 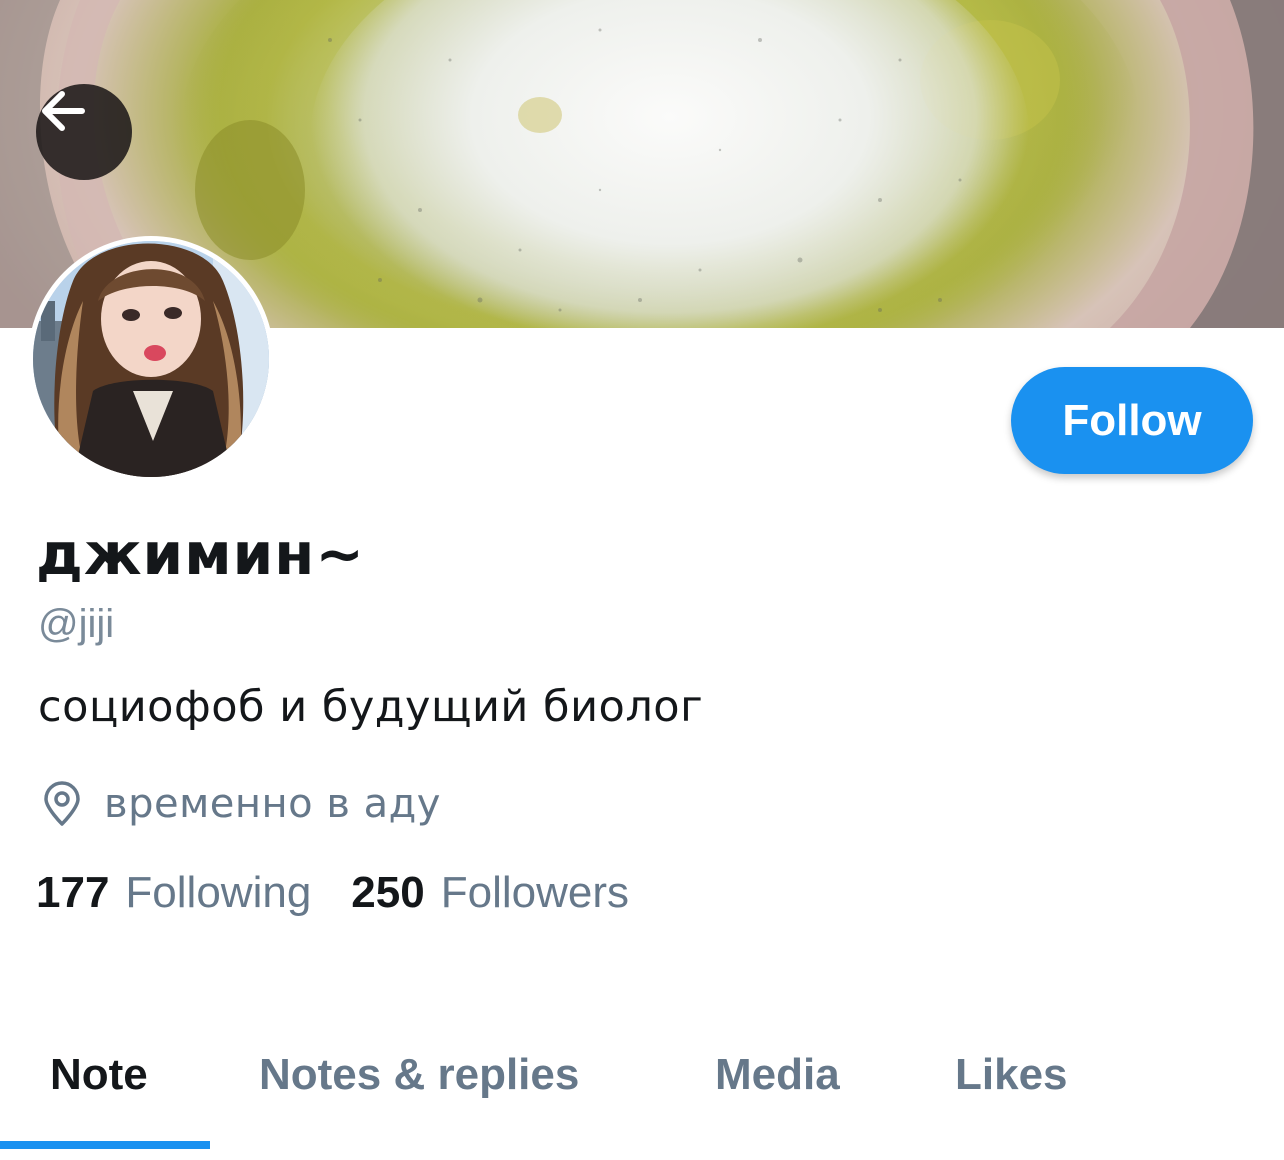 I want to click on username-handle: @jiji, so click(x=76, y=624).